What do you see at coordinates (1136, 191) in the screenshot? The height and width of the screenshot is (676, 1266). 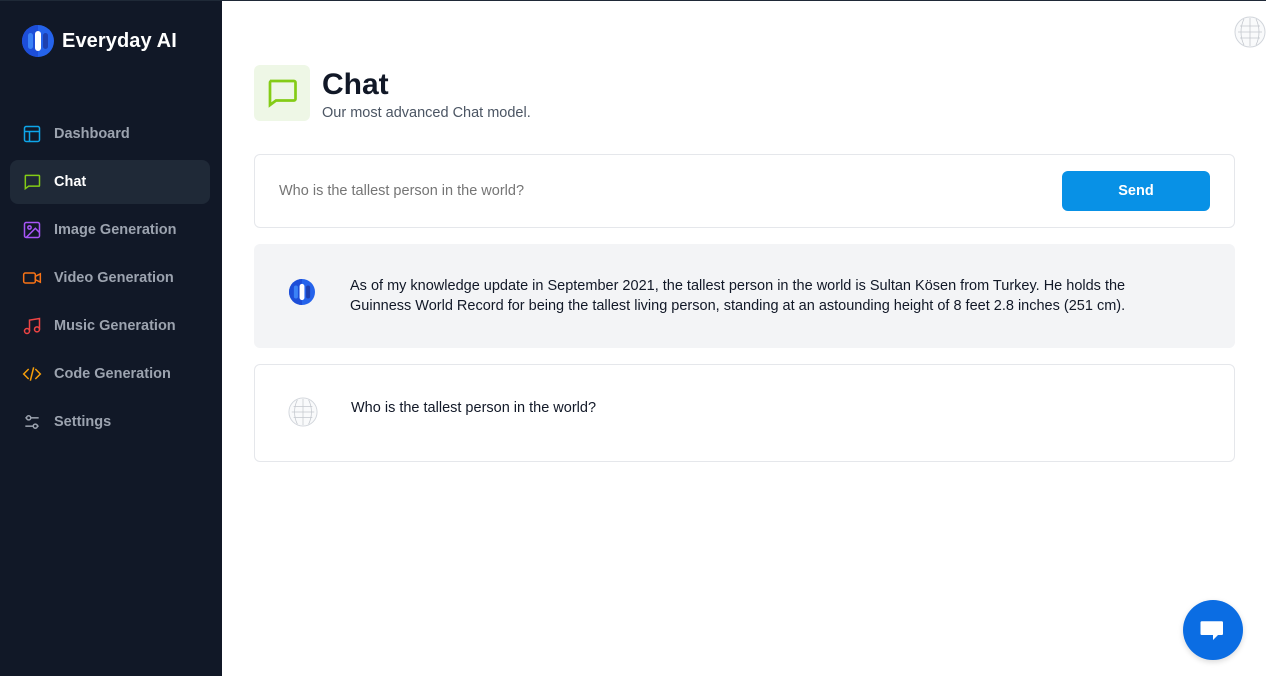 I see `send-button: Send` at bounding box center [1136, 191].